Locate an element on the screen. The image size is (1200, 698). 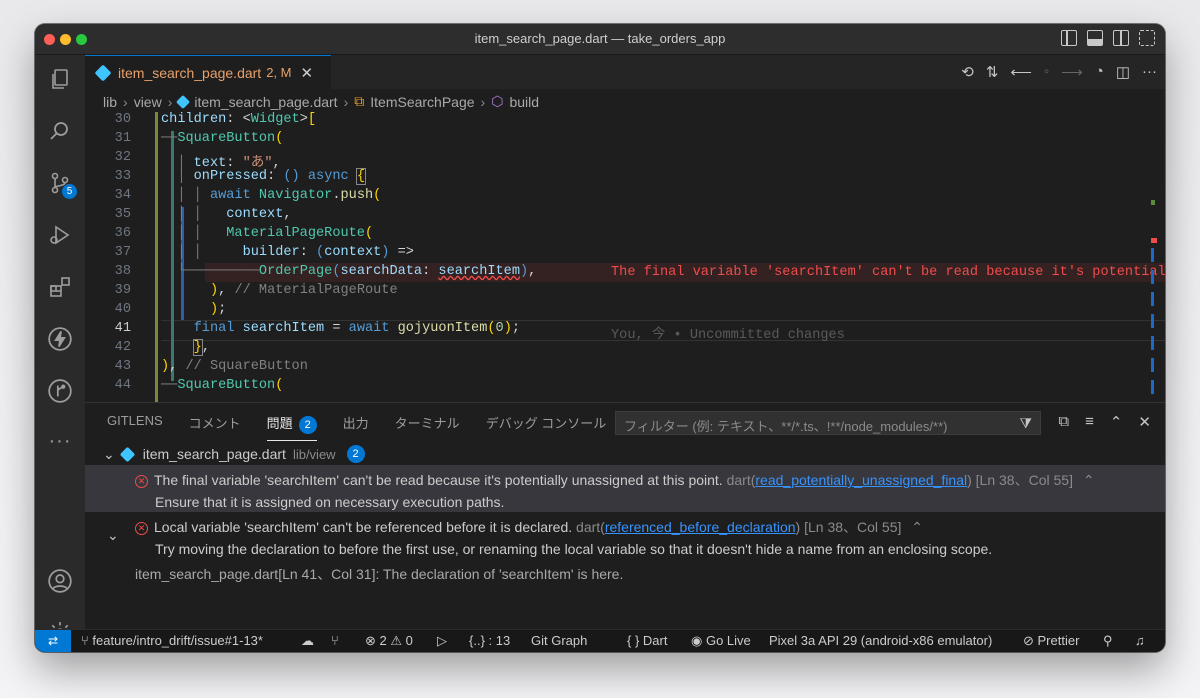
toggle-secondary-sidebar-icon is located at coordinates (1121, 38).